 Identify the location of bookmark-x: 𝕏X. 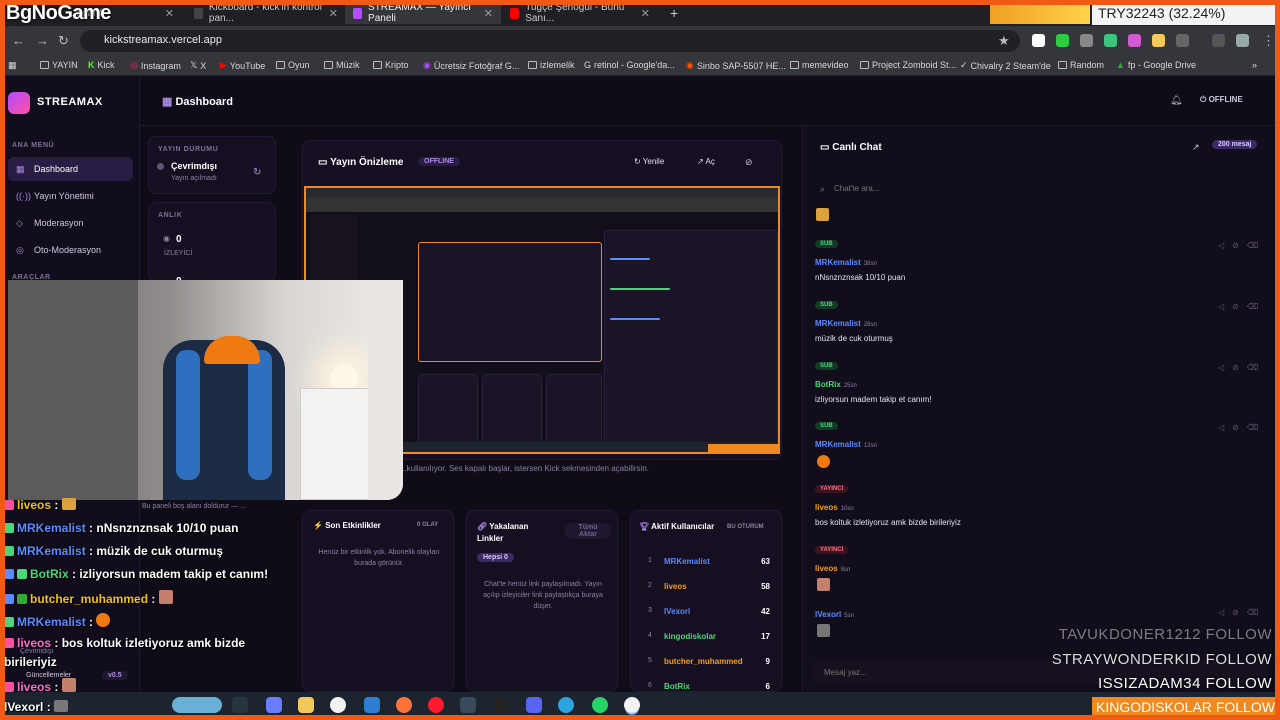
(198, 65).